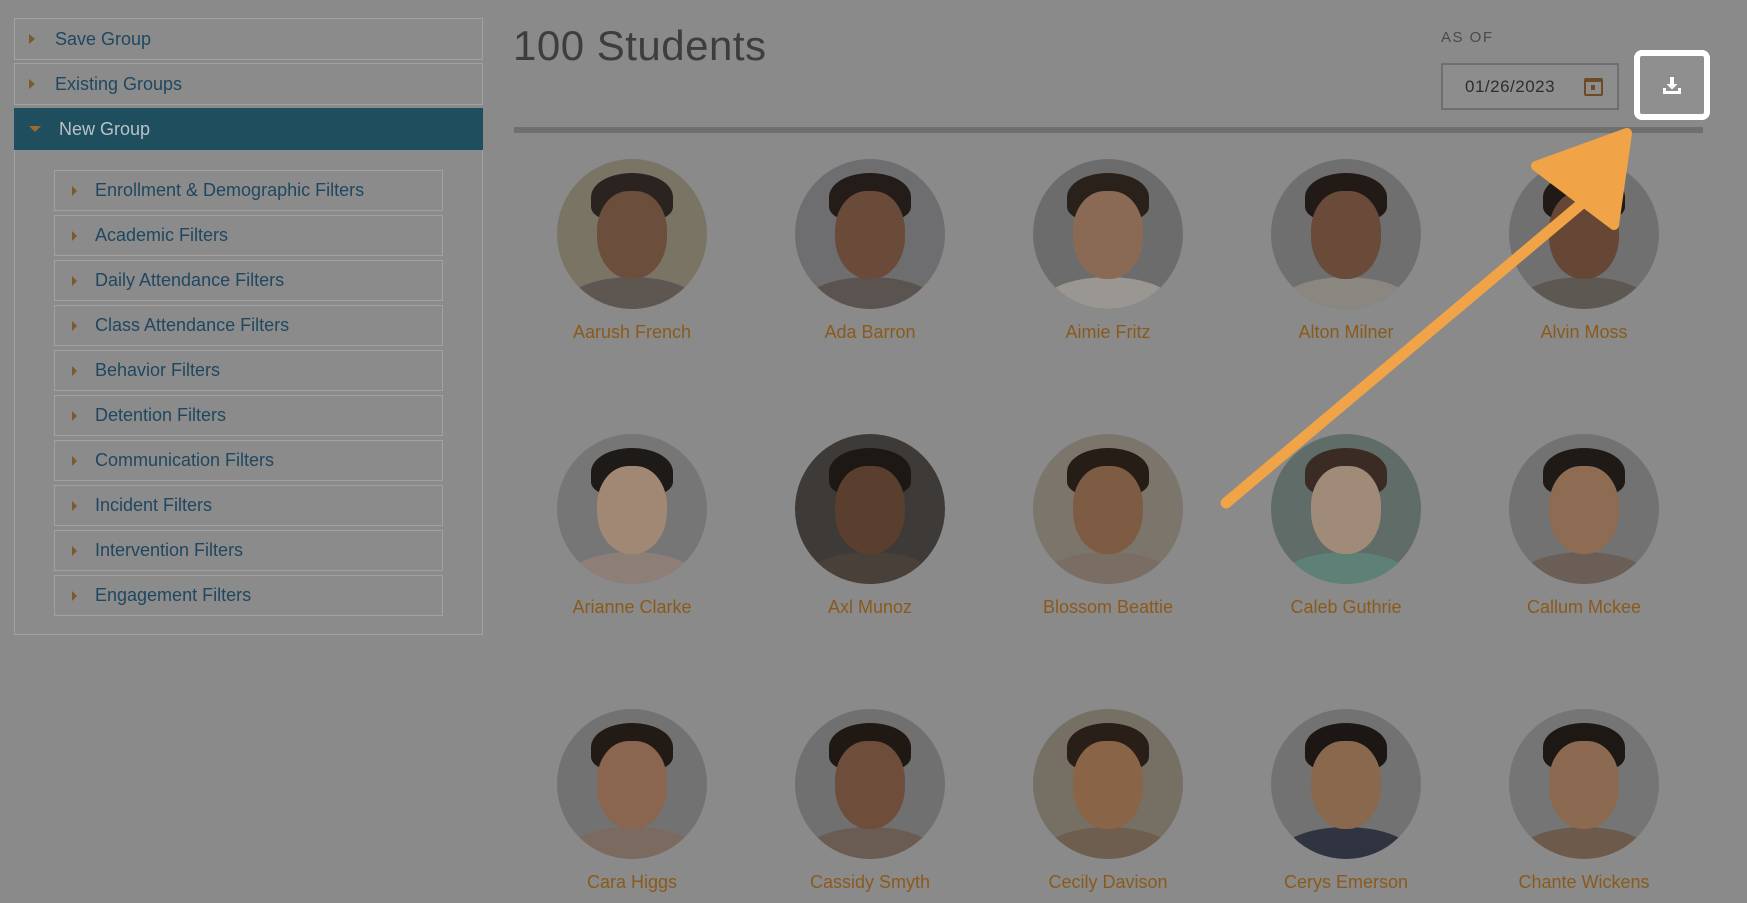  I want to click on student-card: Chante Wickens, so click(1584, 801).